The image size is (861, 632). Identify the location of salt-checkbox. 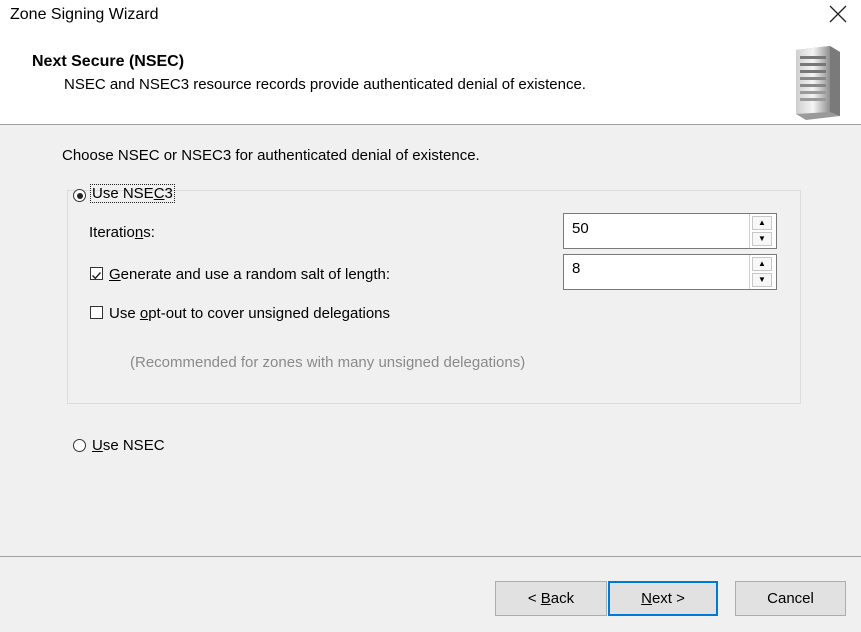
(96, 273).